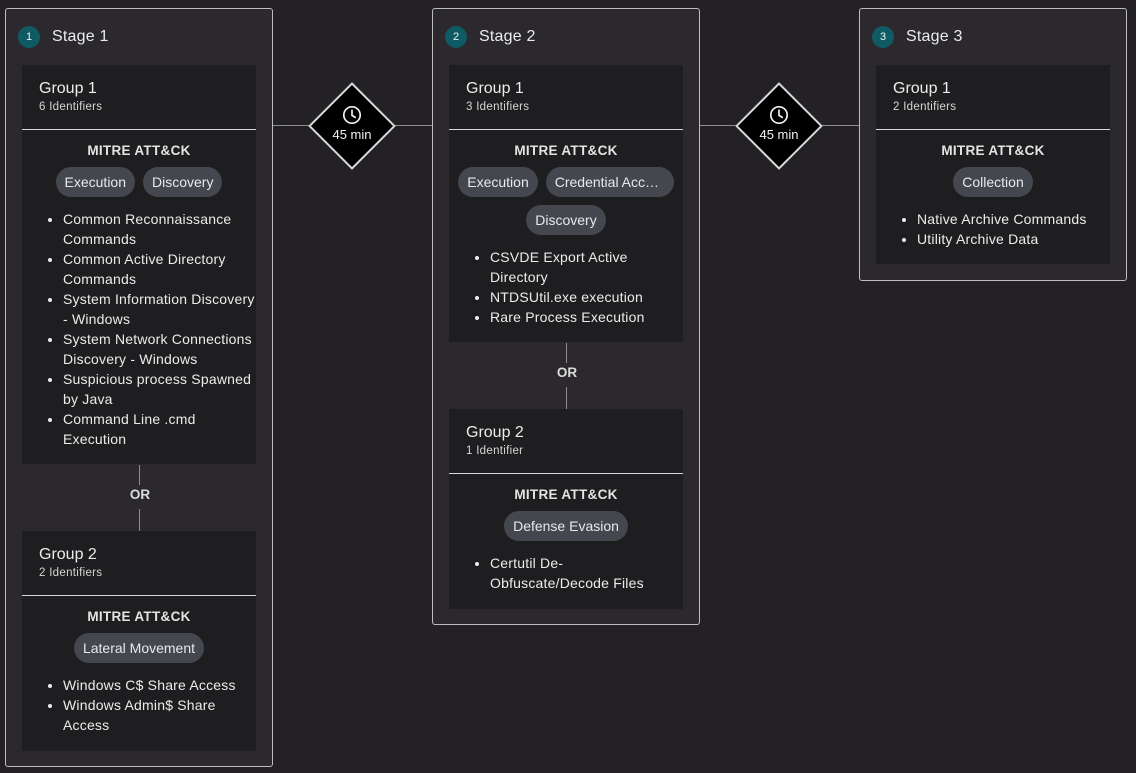 This screenshot has width=1136, height=773. I want to click on tactic-chip: Collection, so click(993, 182).